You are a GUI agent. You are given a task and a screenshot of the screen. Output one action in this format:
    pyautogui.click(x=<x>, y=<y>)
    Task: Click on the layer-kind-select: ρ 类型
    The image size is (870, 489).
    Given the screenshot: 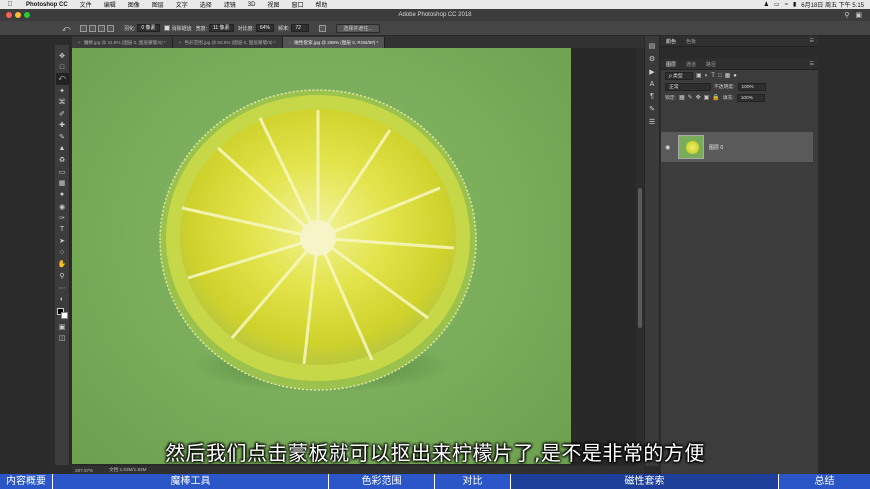 What is the action you would take?
    pyautogui.click(x=679, y=75)
    